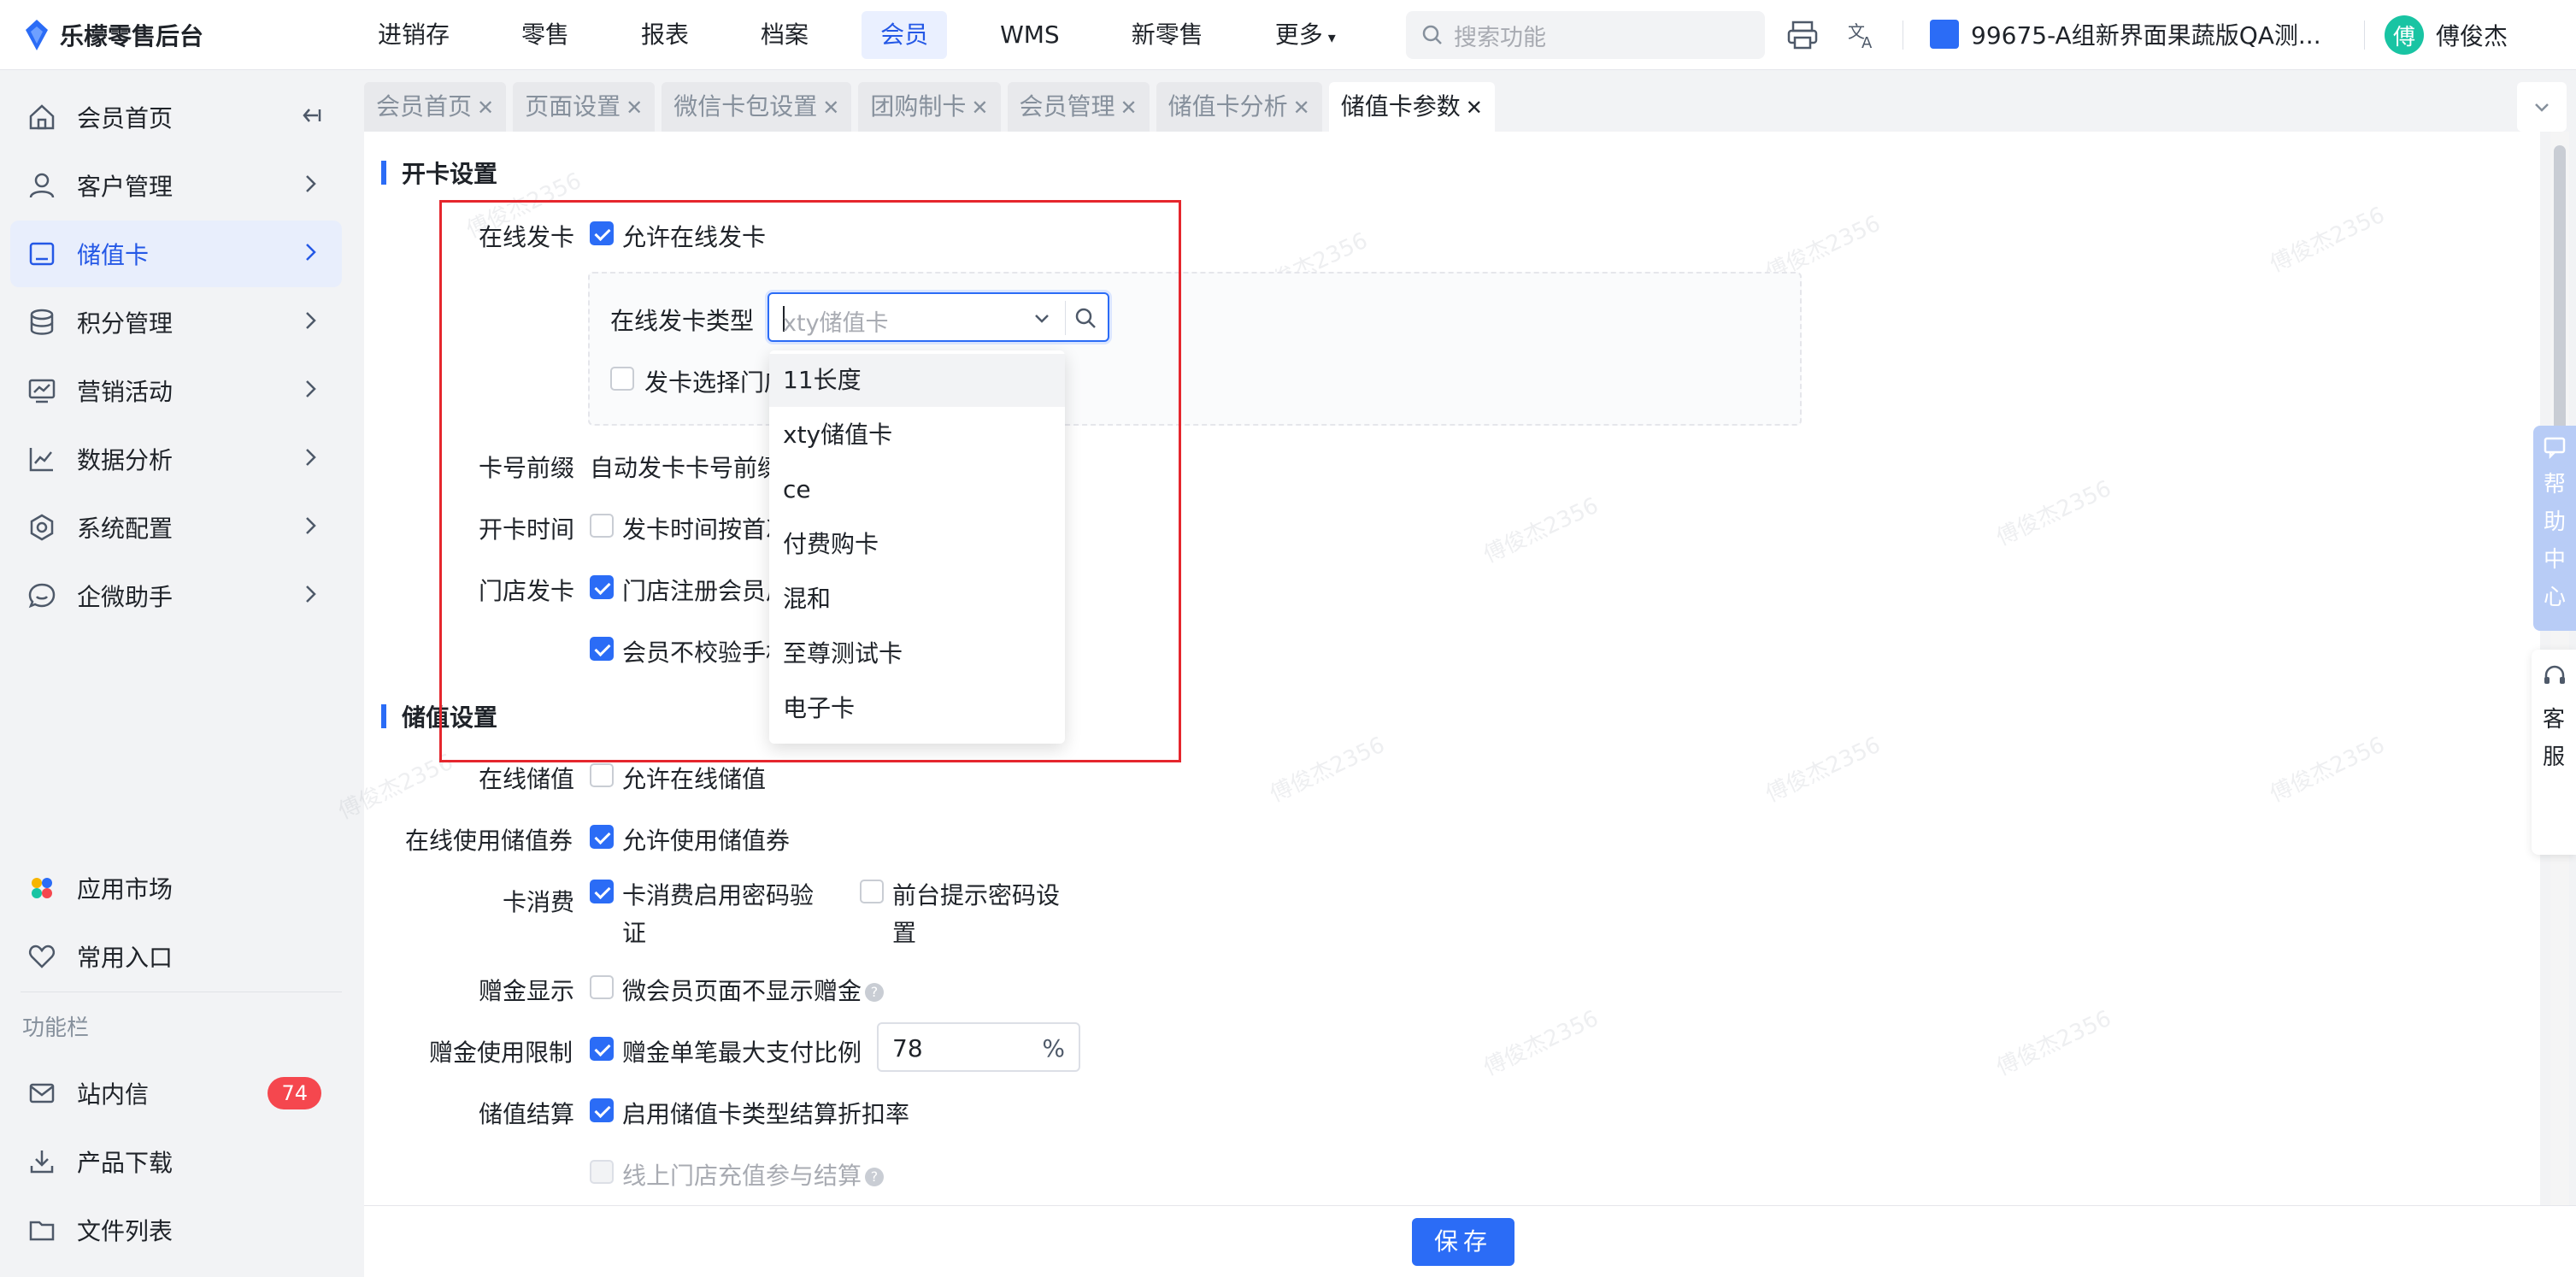 The height and width of the screenshot is (1277, 2576). Describe the element at coordinates (501, 1053) in the screenshot. I see `label-bonus-limit: 赠金使用限制` at that location.